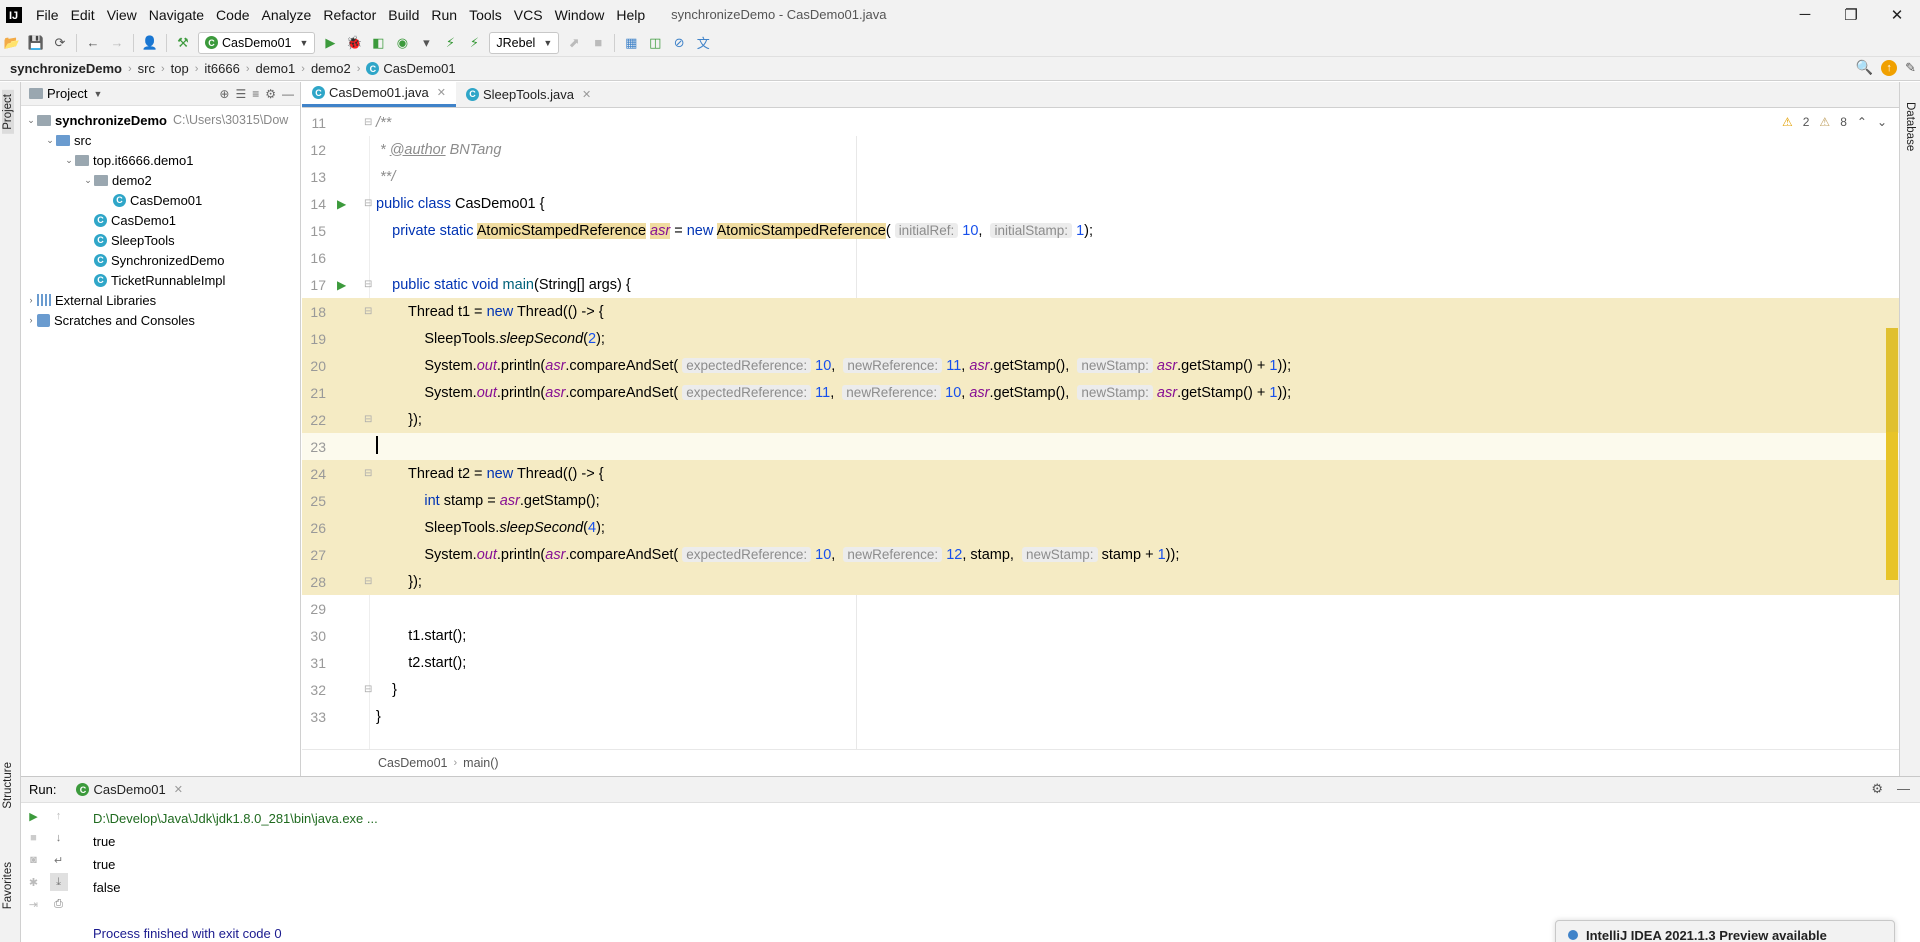 This screenshot has height=942, width=1920. What do you see at coordinates (160, 280) in the screenshot?
I see `tree-item: C TicketRunnableImpl` at bounding box center [160, 280].